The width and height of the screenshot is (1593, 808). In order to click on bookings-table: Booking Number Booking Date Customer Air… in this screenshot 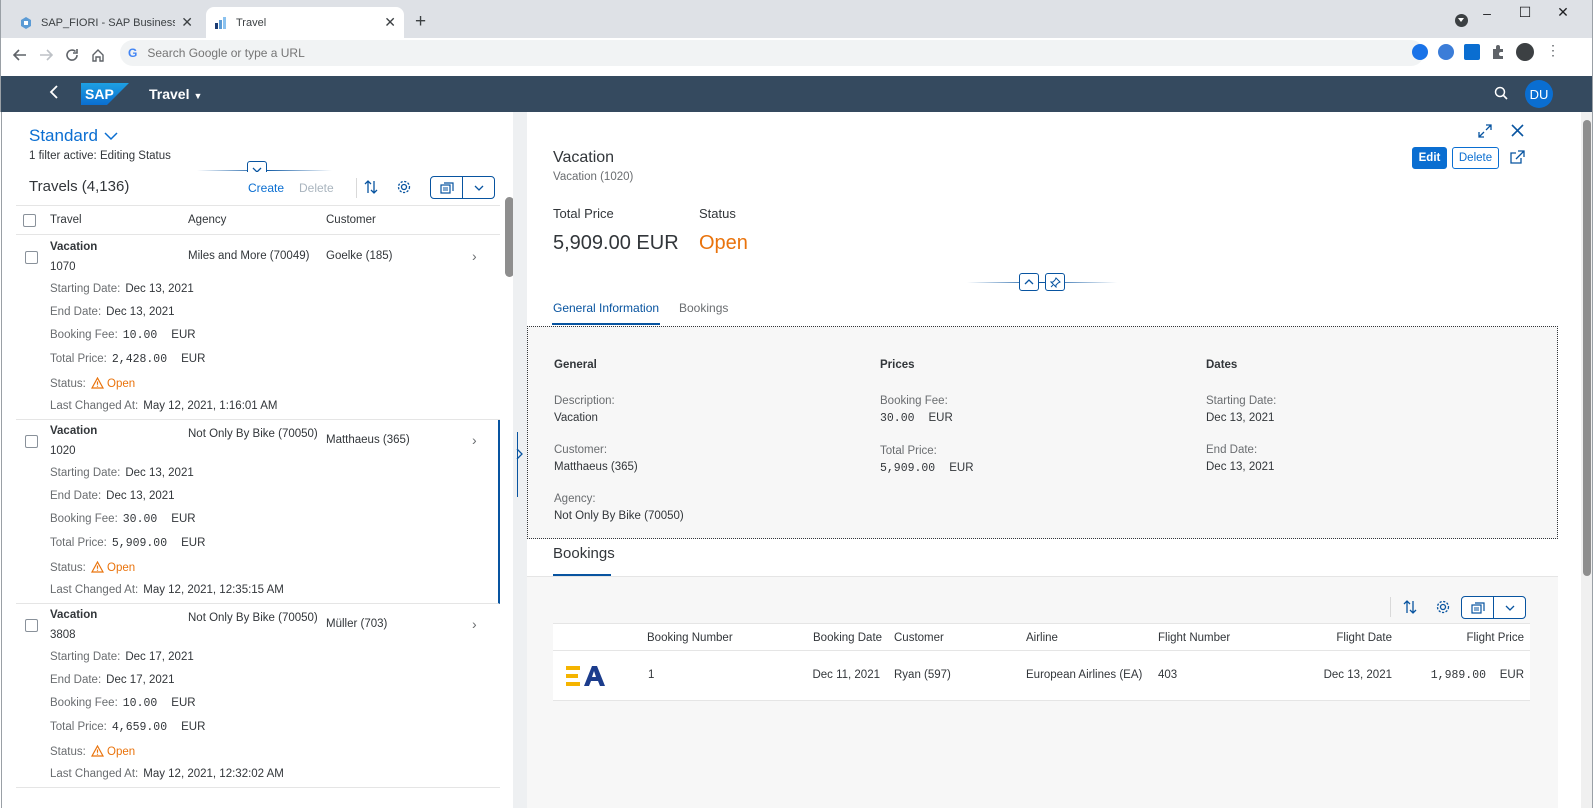, I will do `click(1041, 662)`.